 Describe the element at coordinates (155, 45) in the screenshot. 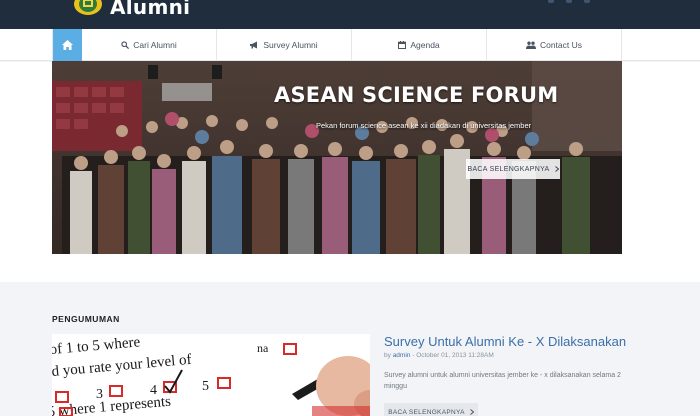

I see `nav-item-label: Cari Alumni` at that location.